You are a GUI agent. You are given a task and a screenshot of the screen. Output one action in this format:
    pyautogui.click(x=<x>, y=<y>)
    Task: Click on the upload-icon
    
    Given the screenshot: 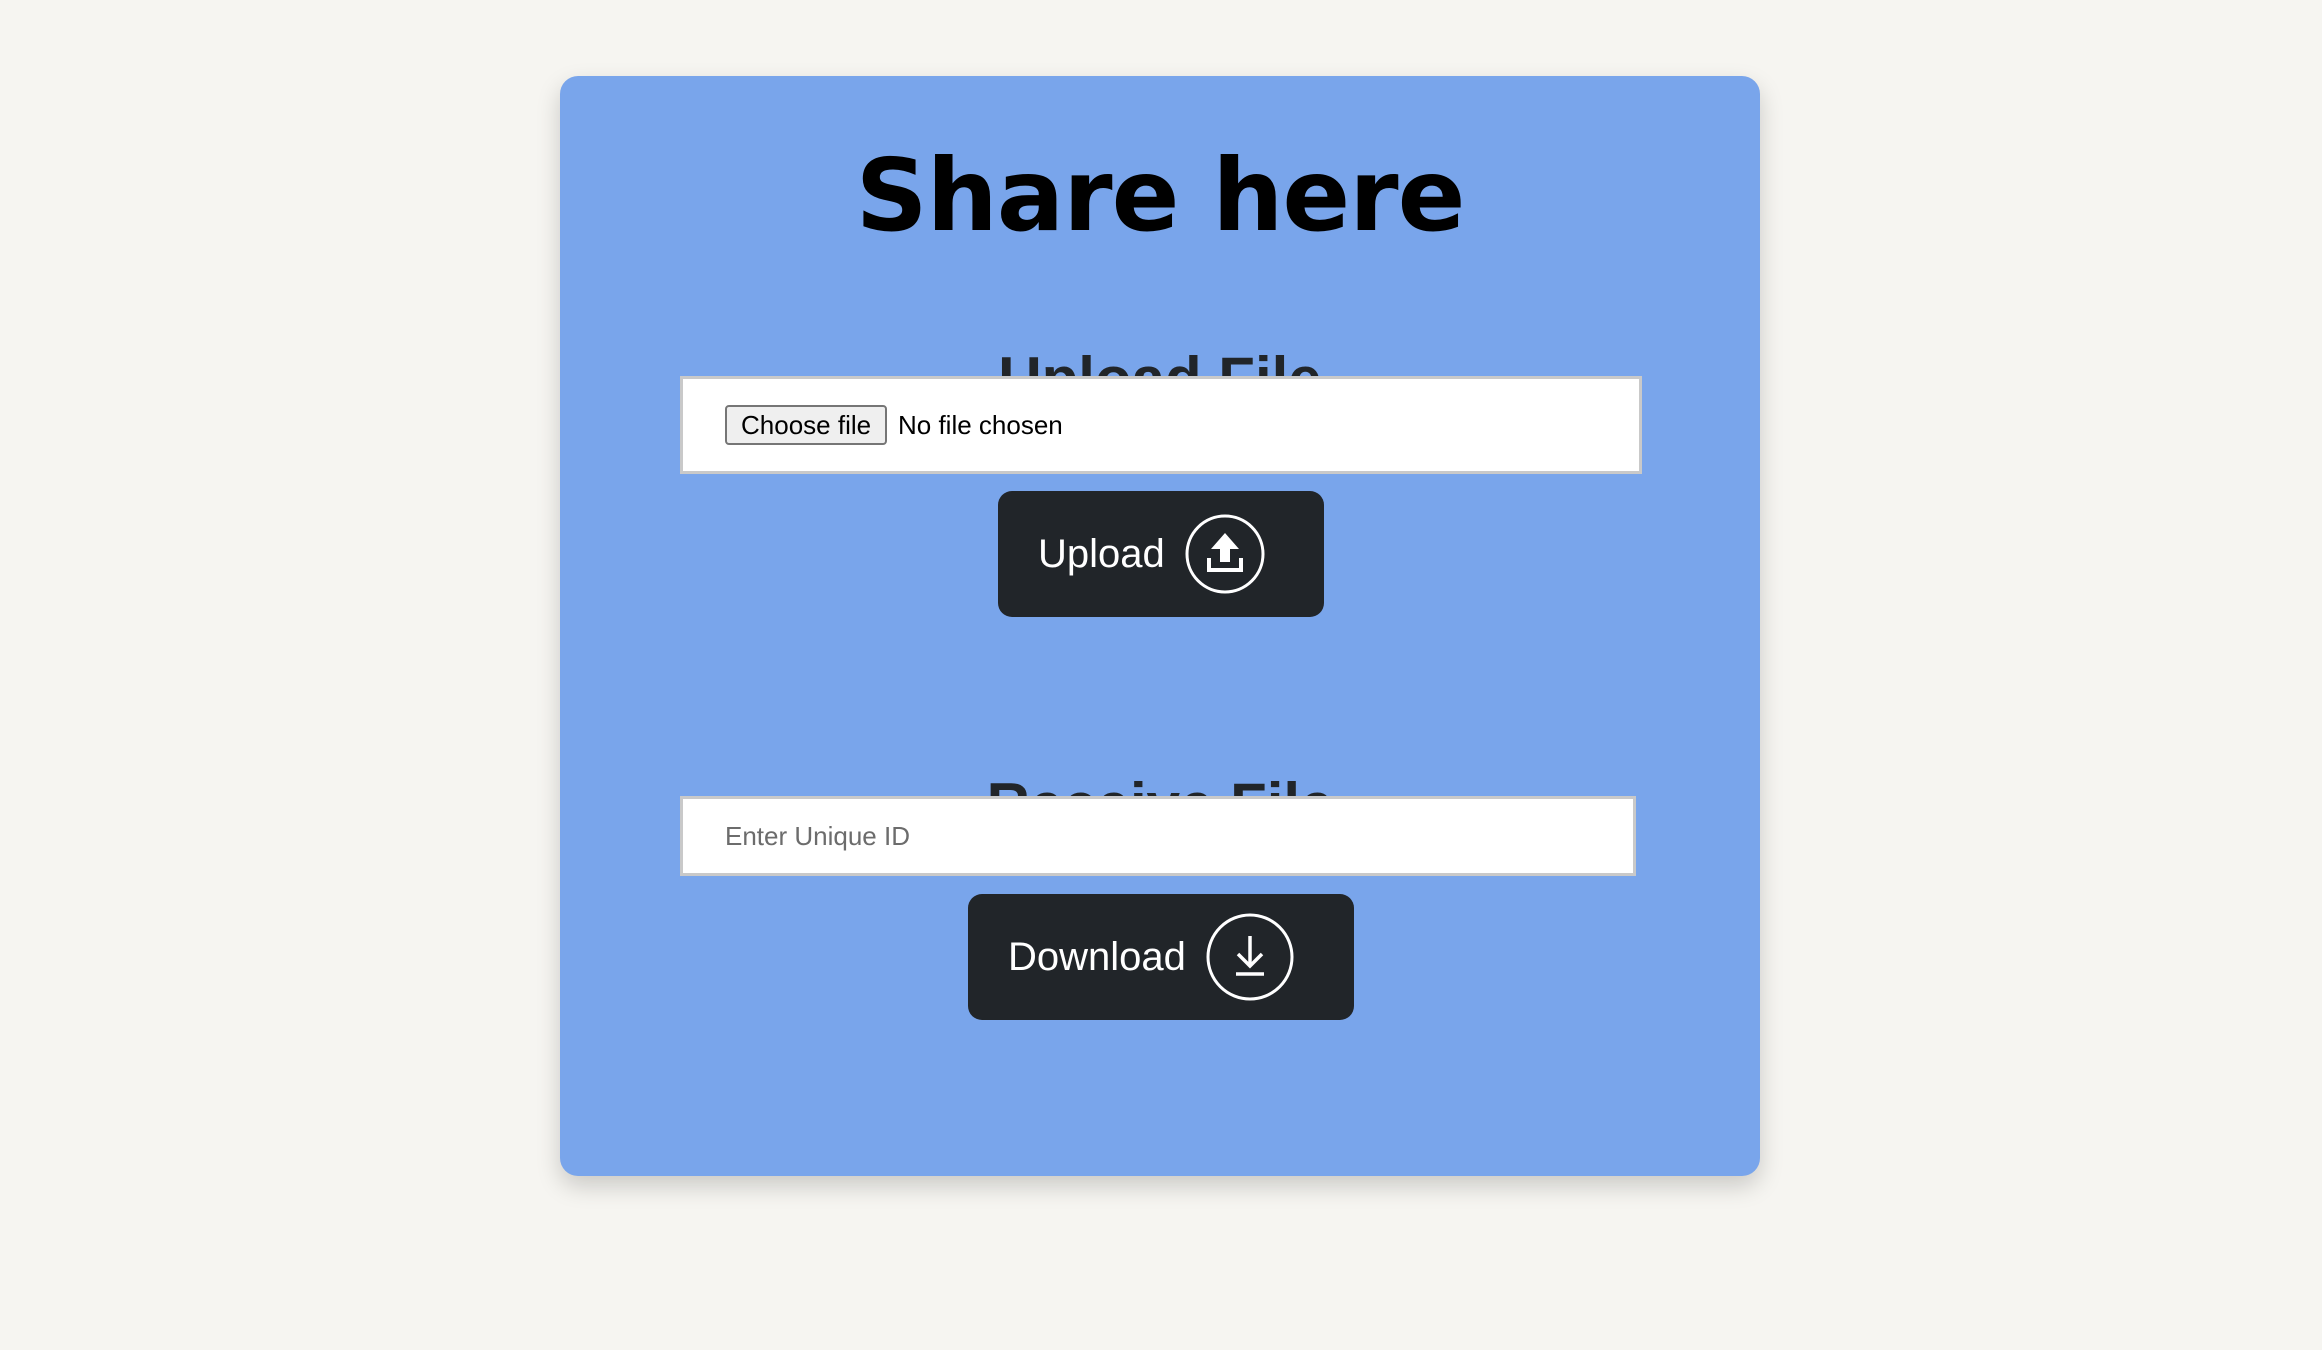 What is the action you would take?
    pyautogui.click(x=1225, y=554)
    